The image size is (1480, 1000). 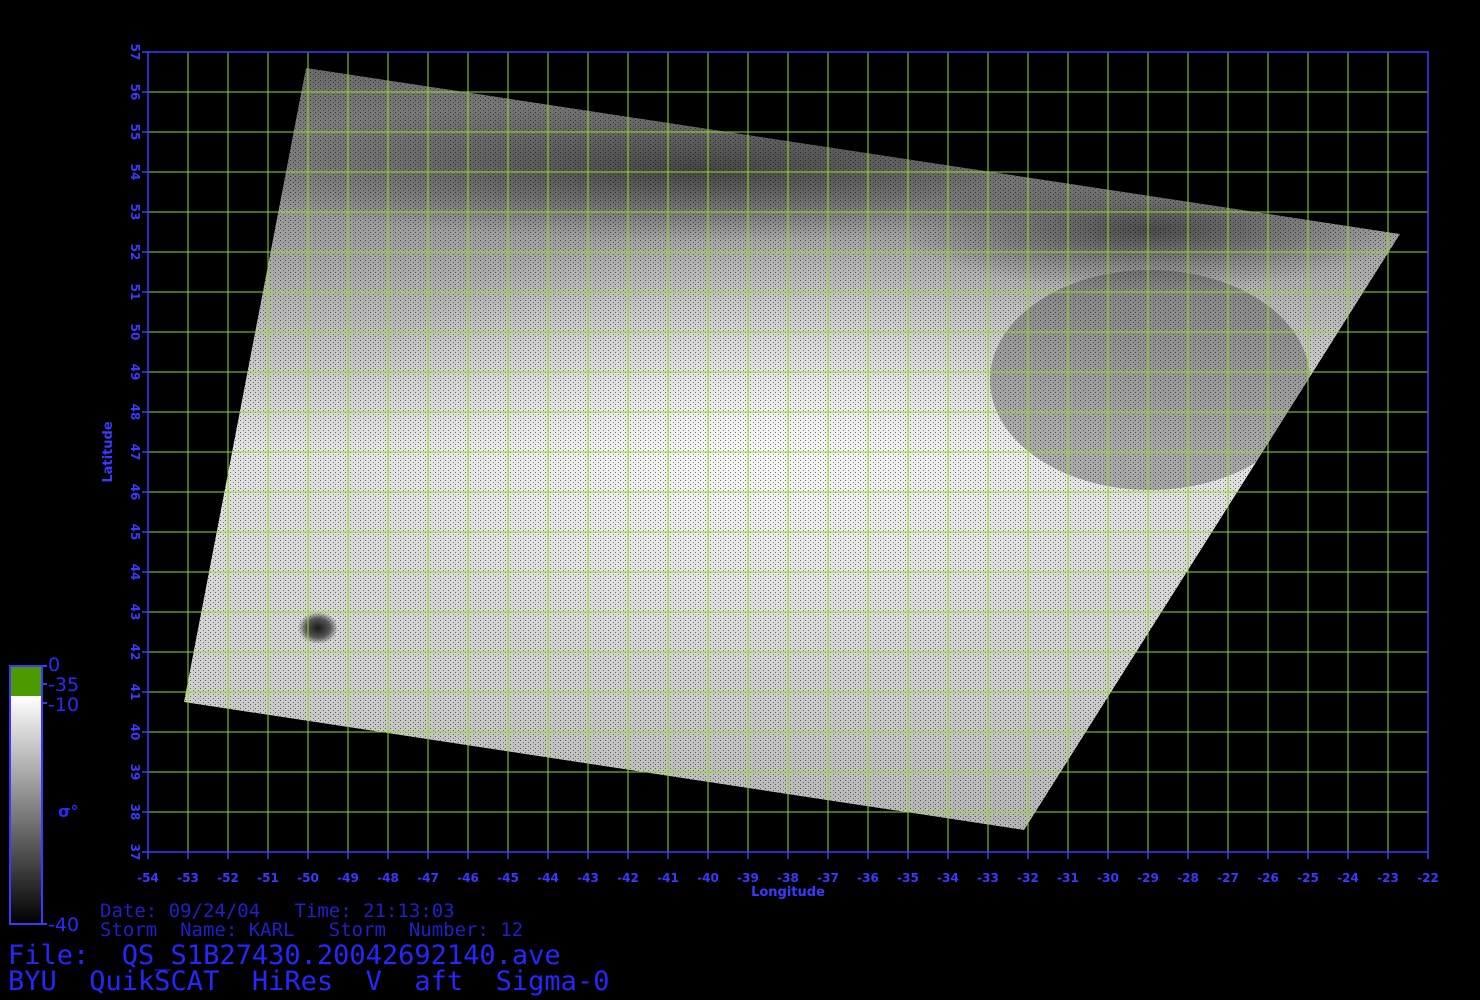 I want to click on y-tick-label: 52, so click(x=135, y=252).